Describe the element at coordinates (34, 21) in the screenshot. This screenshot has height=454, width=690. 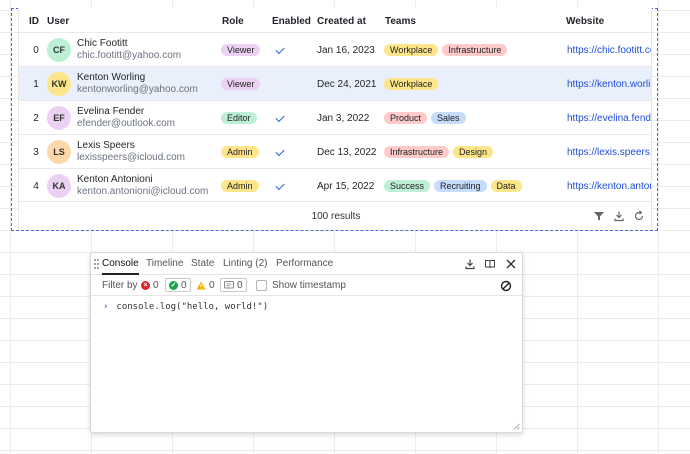
I see `column-header-id: ID` at that location.